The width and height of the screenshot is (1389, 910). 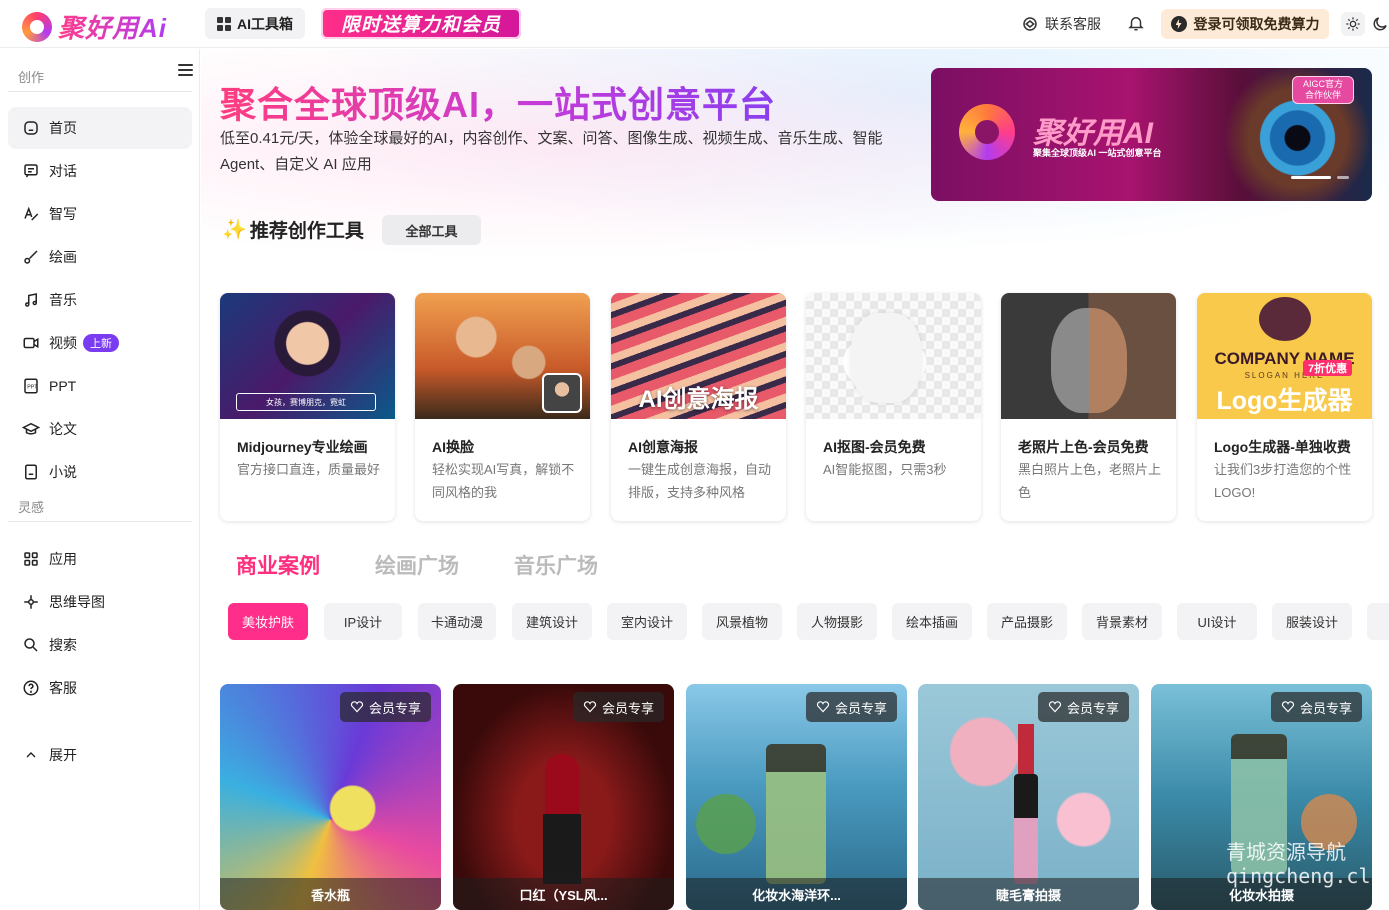 I want to click on sidebar-item-mindmap: 思维导图, so click(x=100, y=602).